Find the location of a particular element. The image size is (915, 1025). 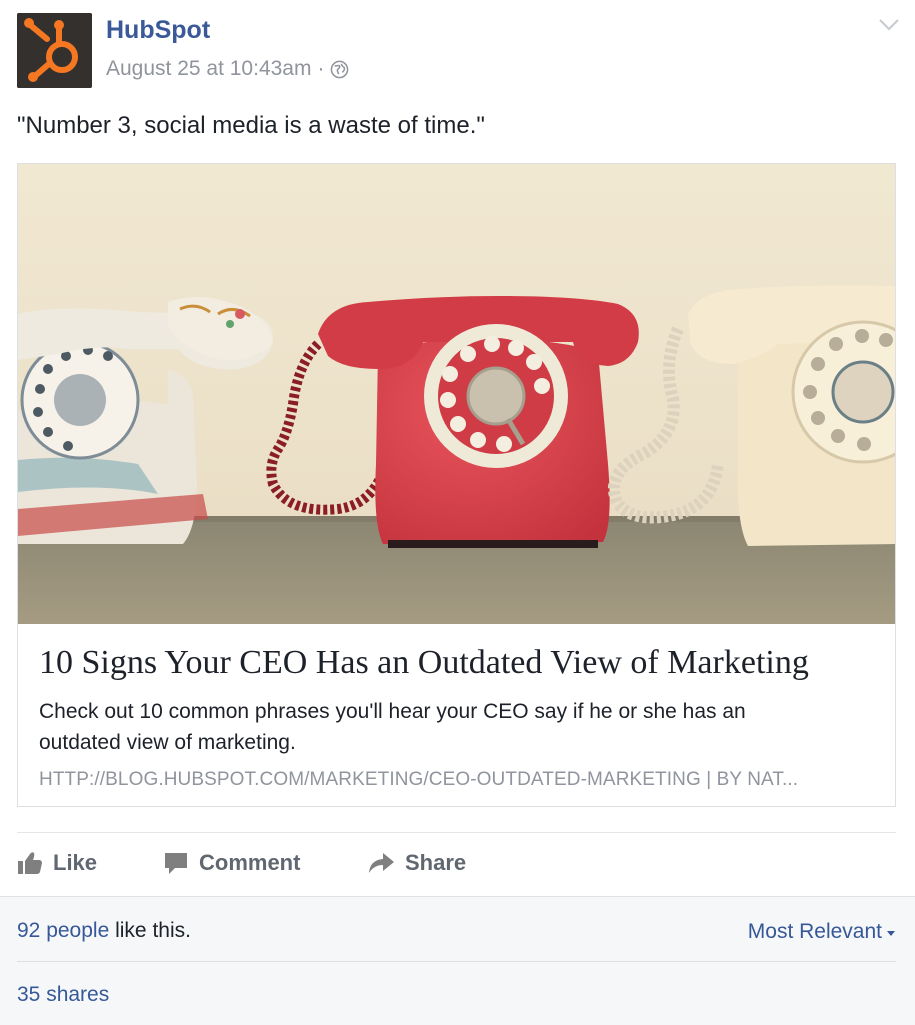

share-label: Share is located at coordinates (436, 862).